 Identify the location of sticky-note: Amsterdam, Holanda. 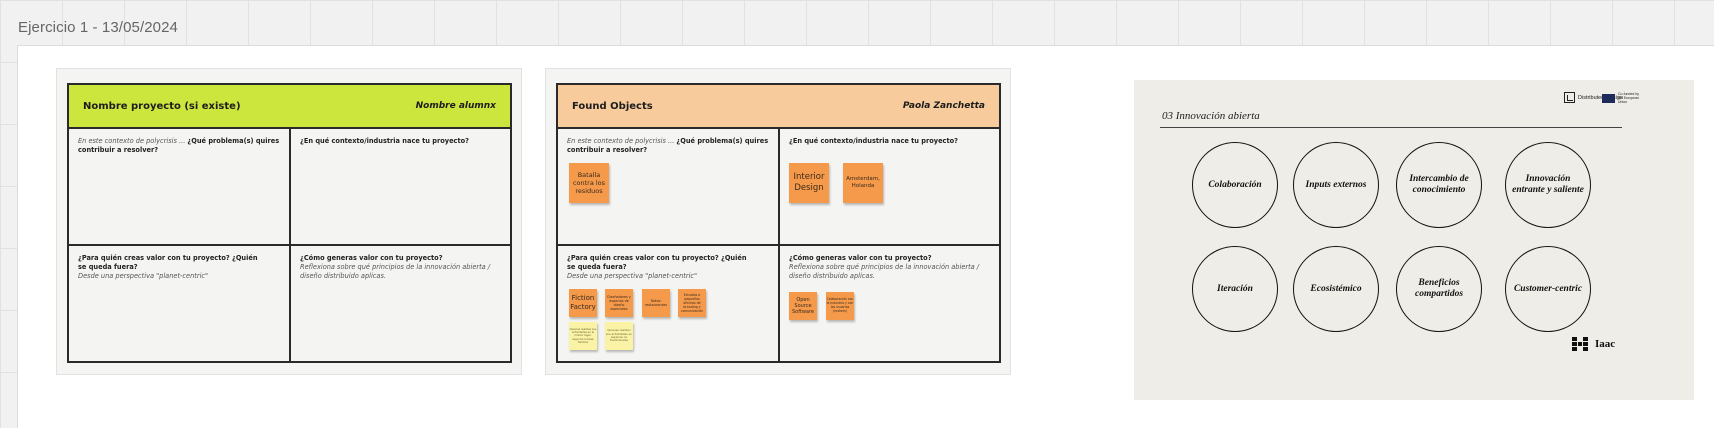
(863, 183).